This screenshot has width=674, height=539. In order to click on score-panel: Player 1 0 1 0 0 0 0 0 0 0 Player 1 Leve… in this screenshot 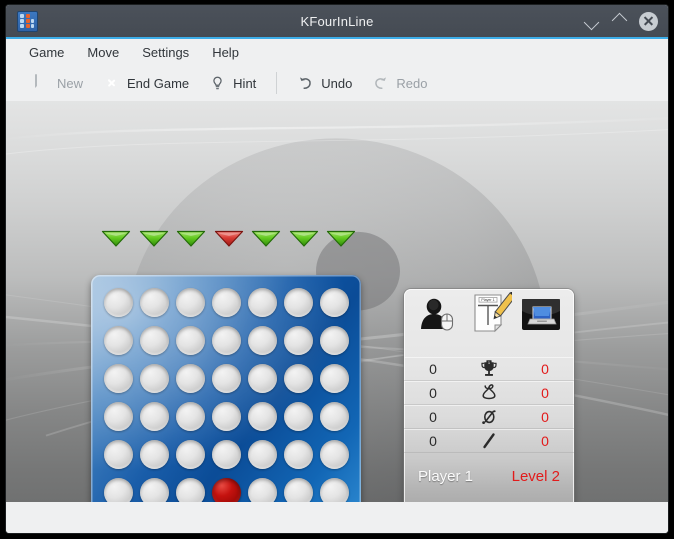, I will do `click(489, 395)`.